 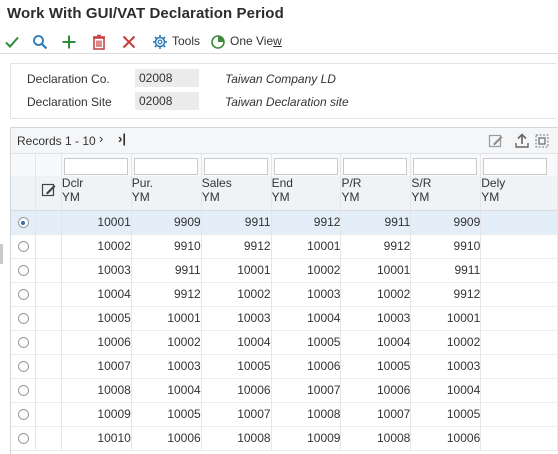 What do you see at coordinates (12, 42) in the screenshot?
I see `select-check-icon` at bounding box center [12, 42].